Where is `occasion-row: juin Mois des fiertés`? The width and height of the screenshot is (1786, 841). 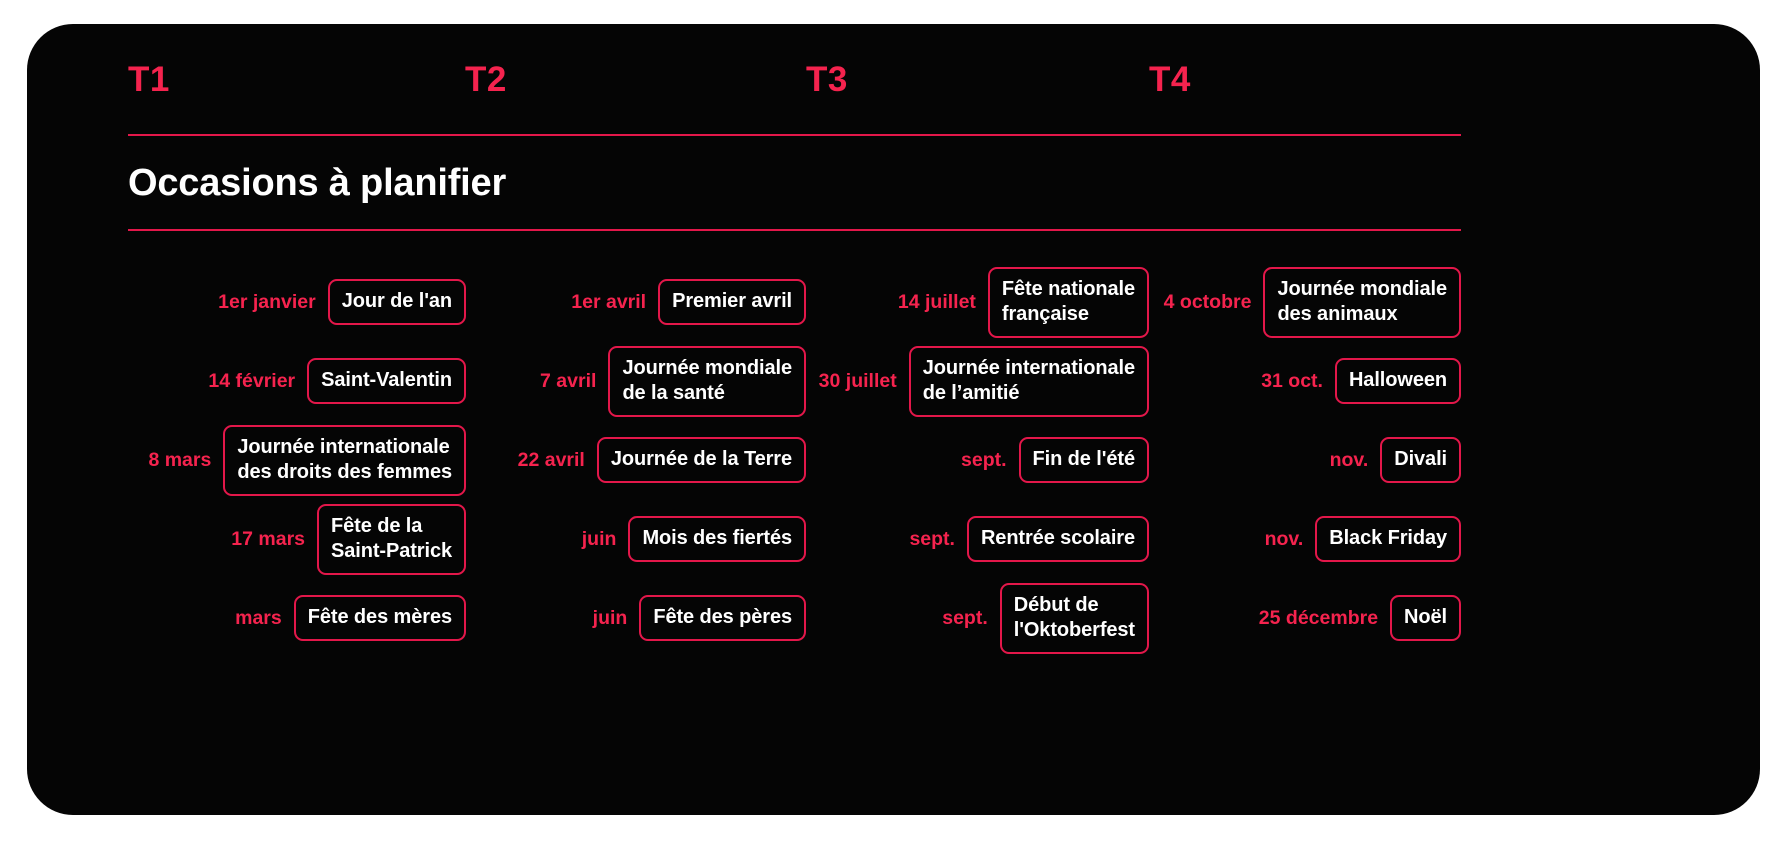 occasion-row: juin Mois des fiertés is located at coordinates (636, 539).